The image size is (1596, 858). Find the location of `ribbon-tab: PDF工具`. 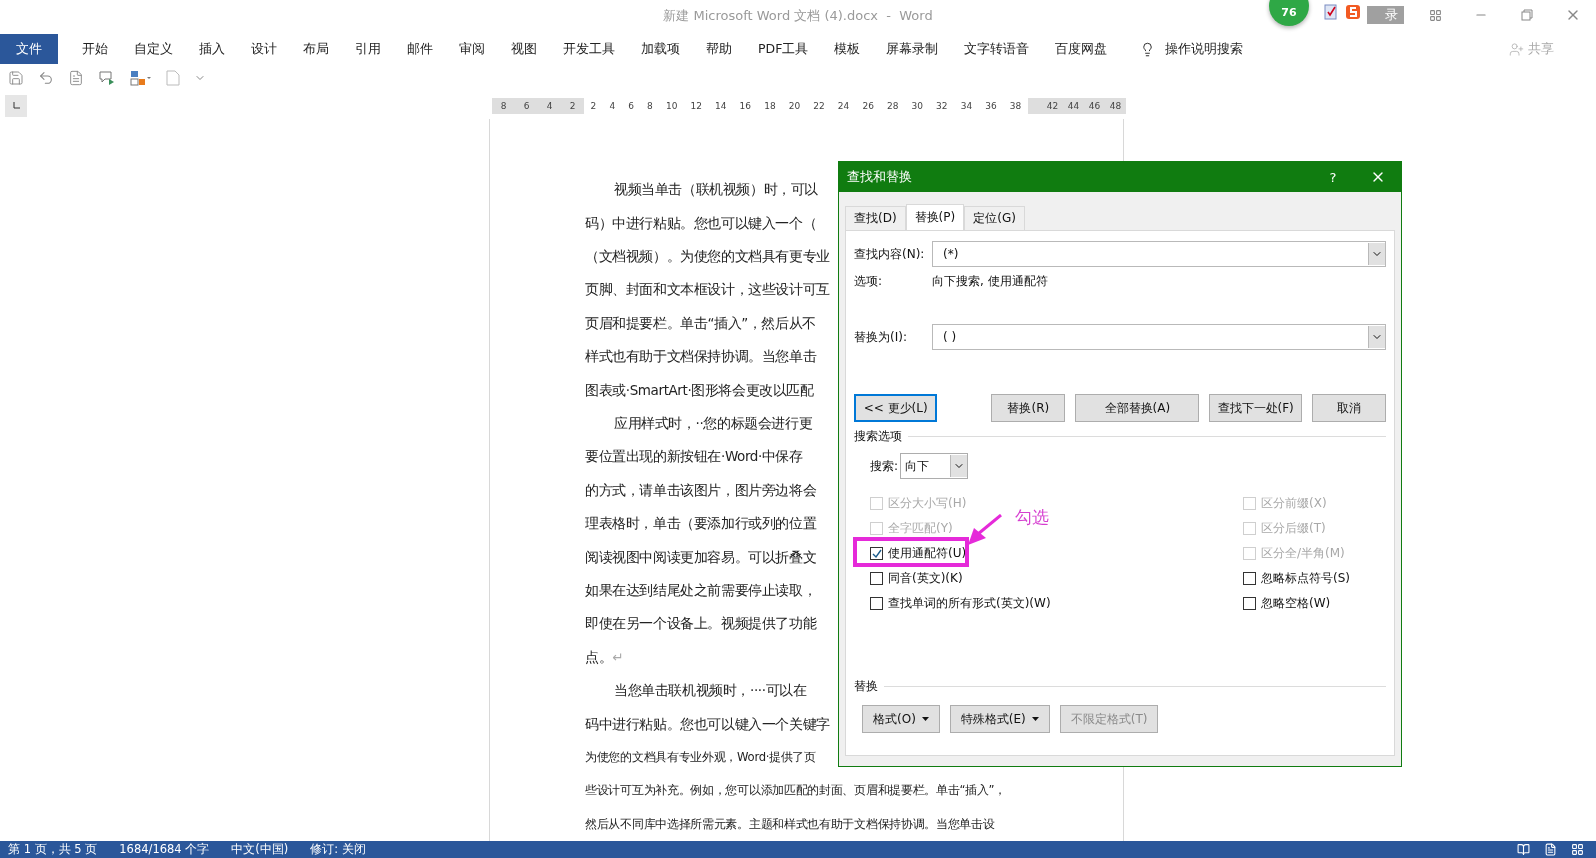

ribbon-tab: PDF工具 is located at coordinates (783, 49).